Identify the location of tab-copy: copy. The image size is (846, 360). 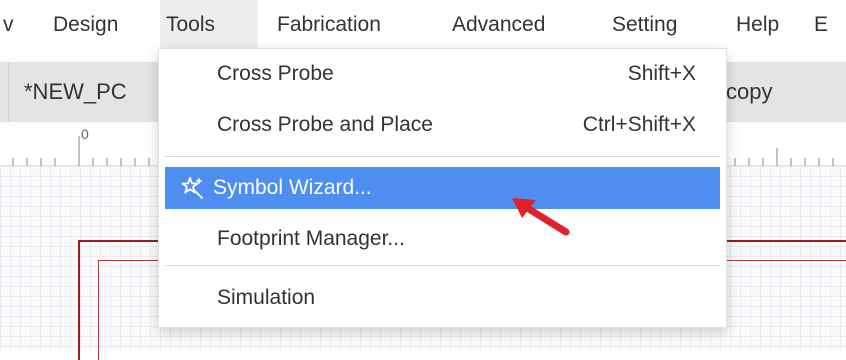
(749, 92).